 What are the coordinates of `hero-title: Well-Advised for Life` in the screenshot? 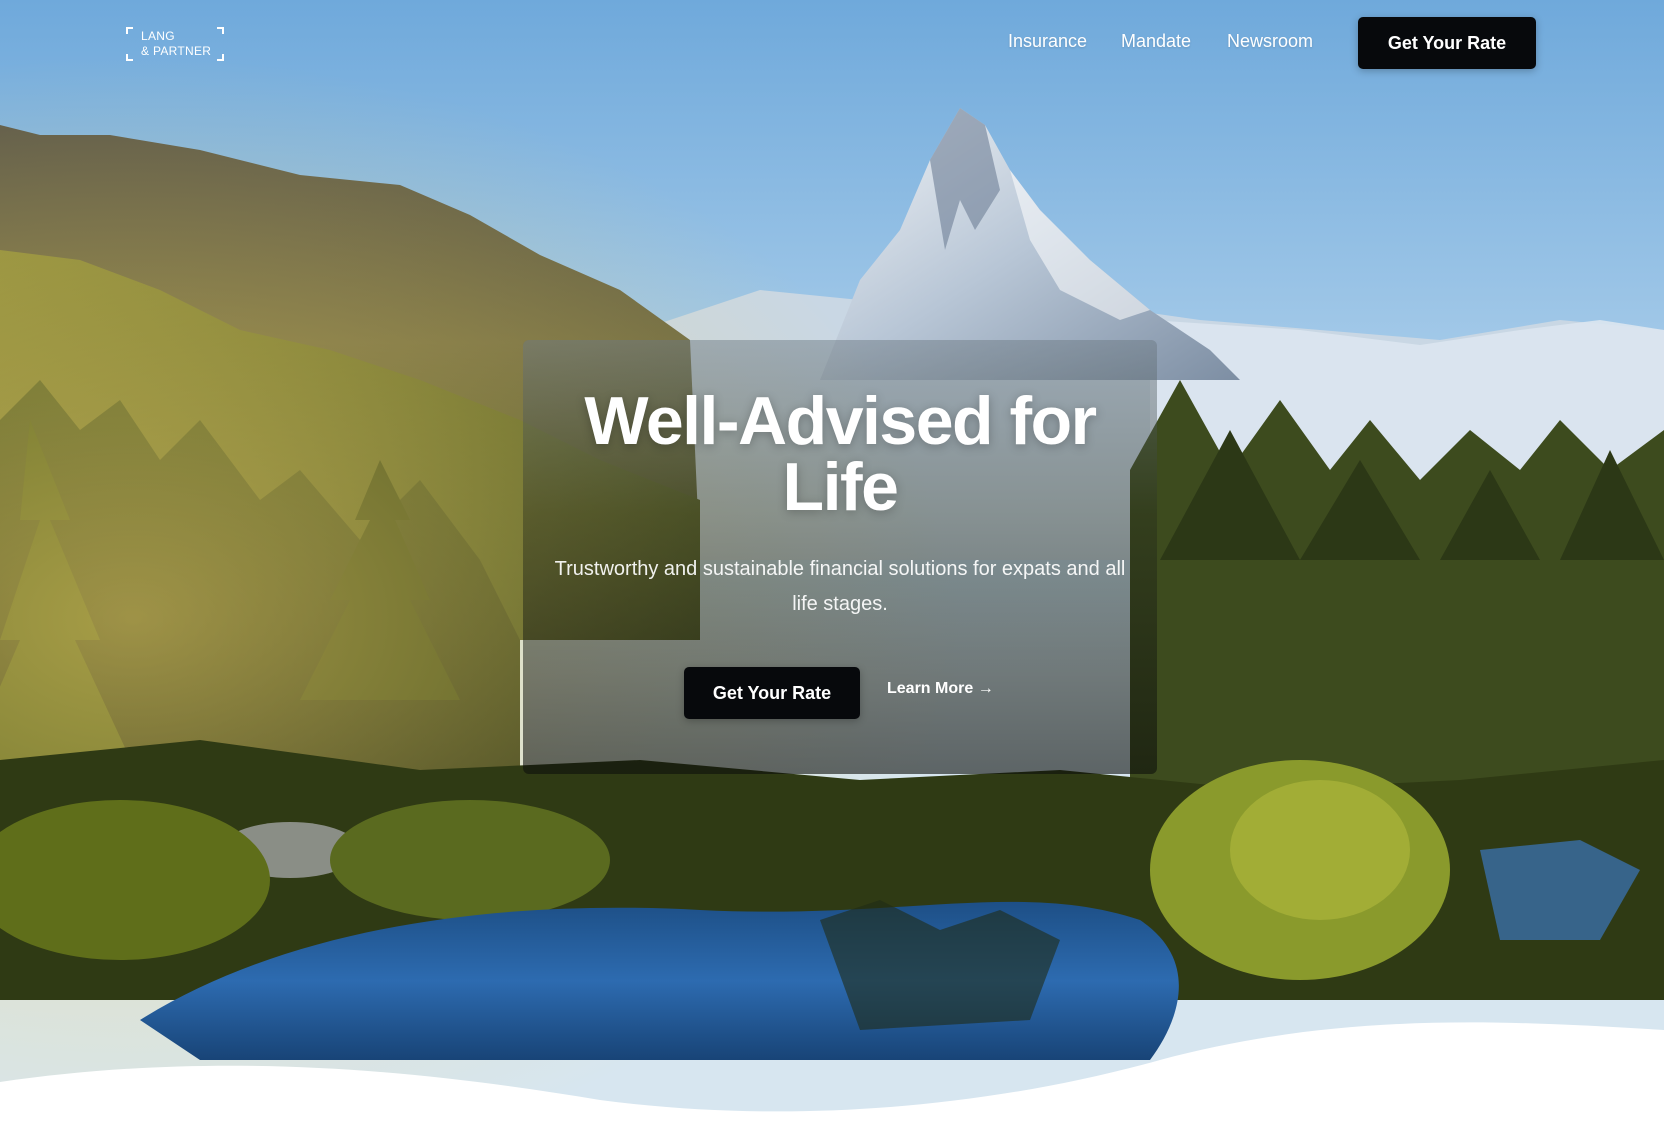 It's located at (840, 454).